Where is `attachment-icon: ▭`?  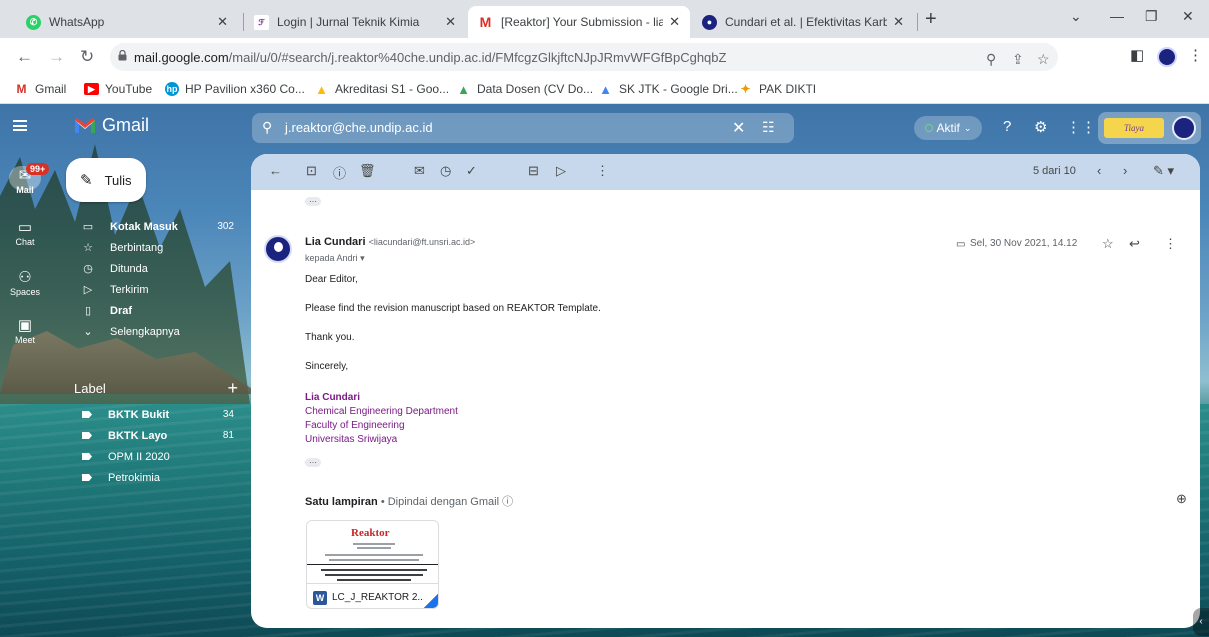 attachment-icon: ▭ is located at coordinates (961, 244).